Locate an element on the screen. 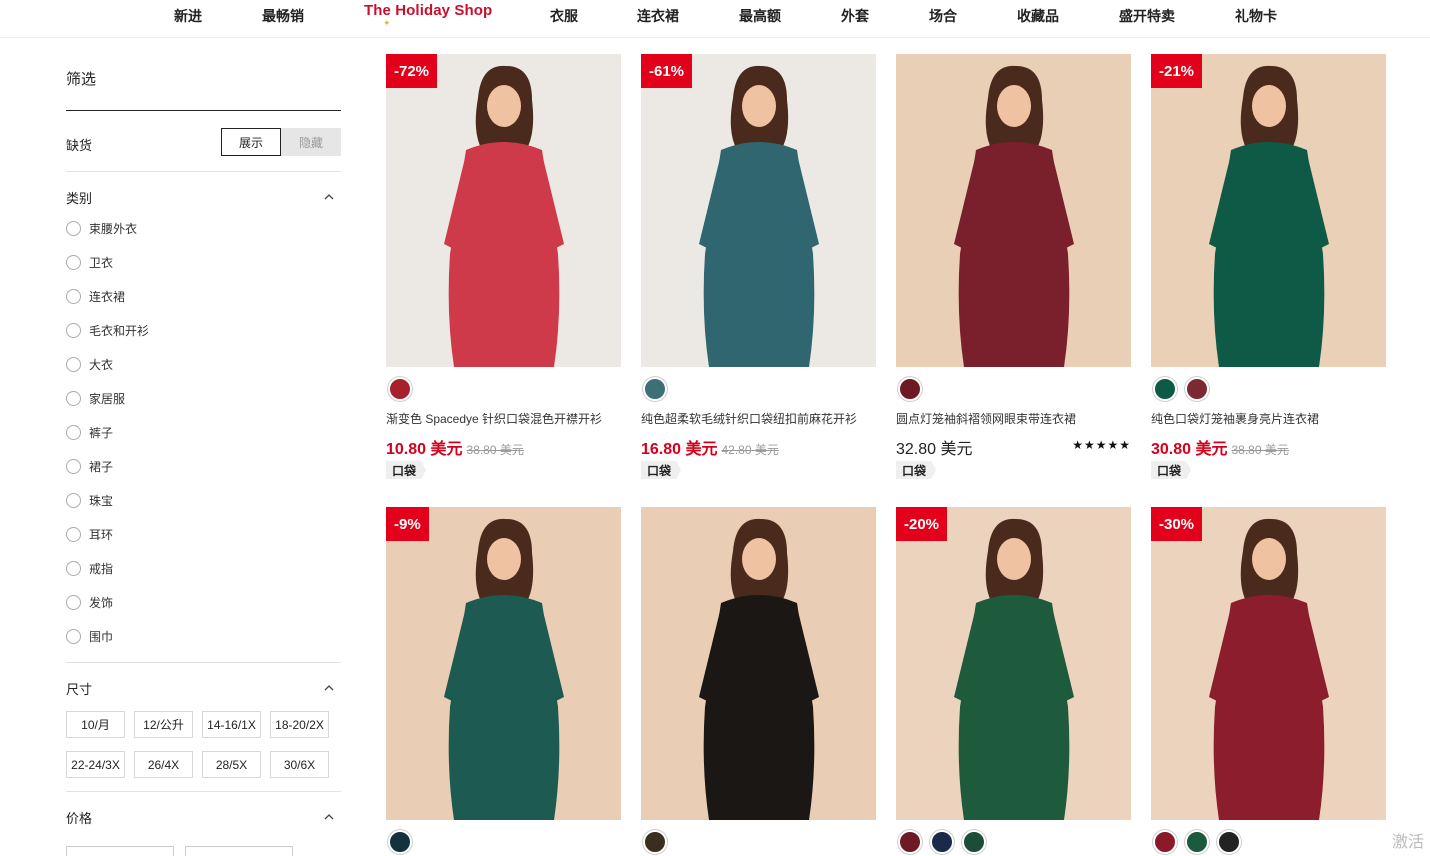 This screenshot has height=856, width=1430. category-item: 耳环 is located at coordinates (89, 534).